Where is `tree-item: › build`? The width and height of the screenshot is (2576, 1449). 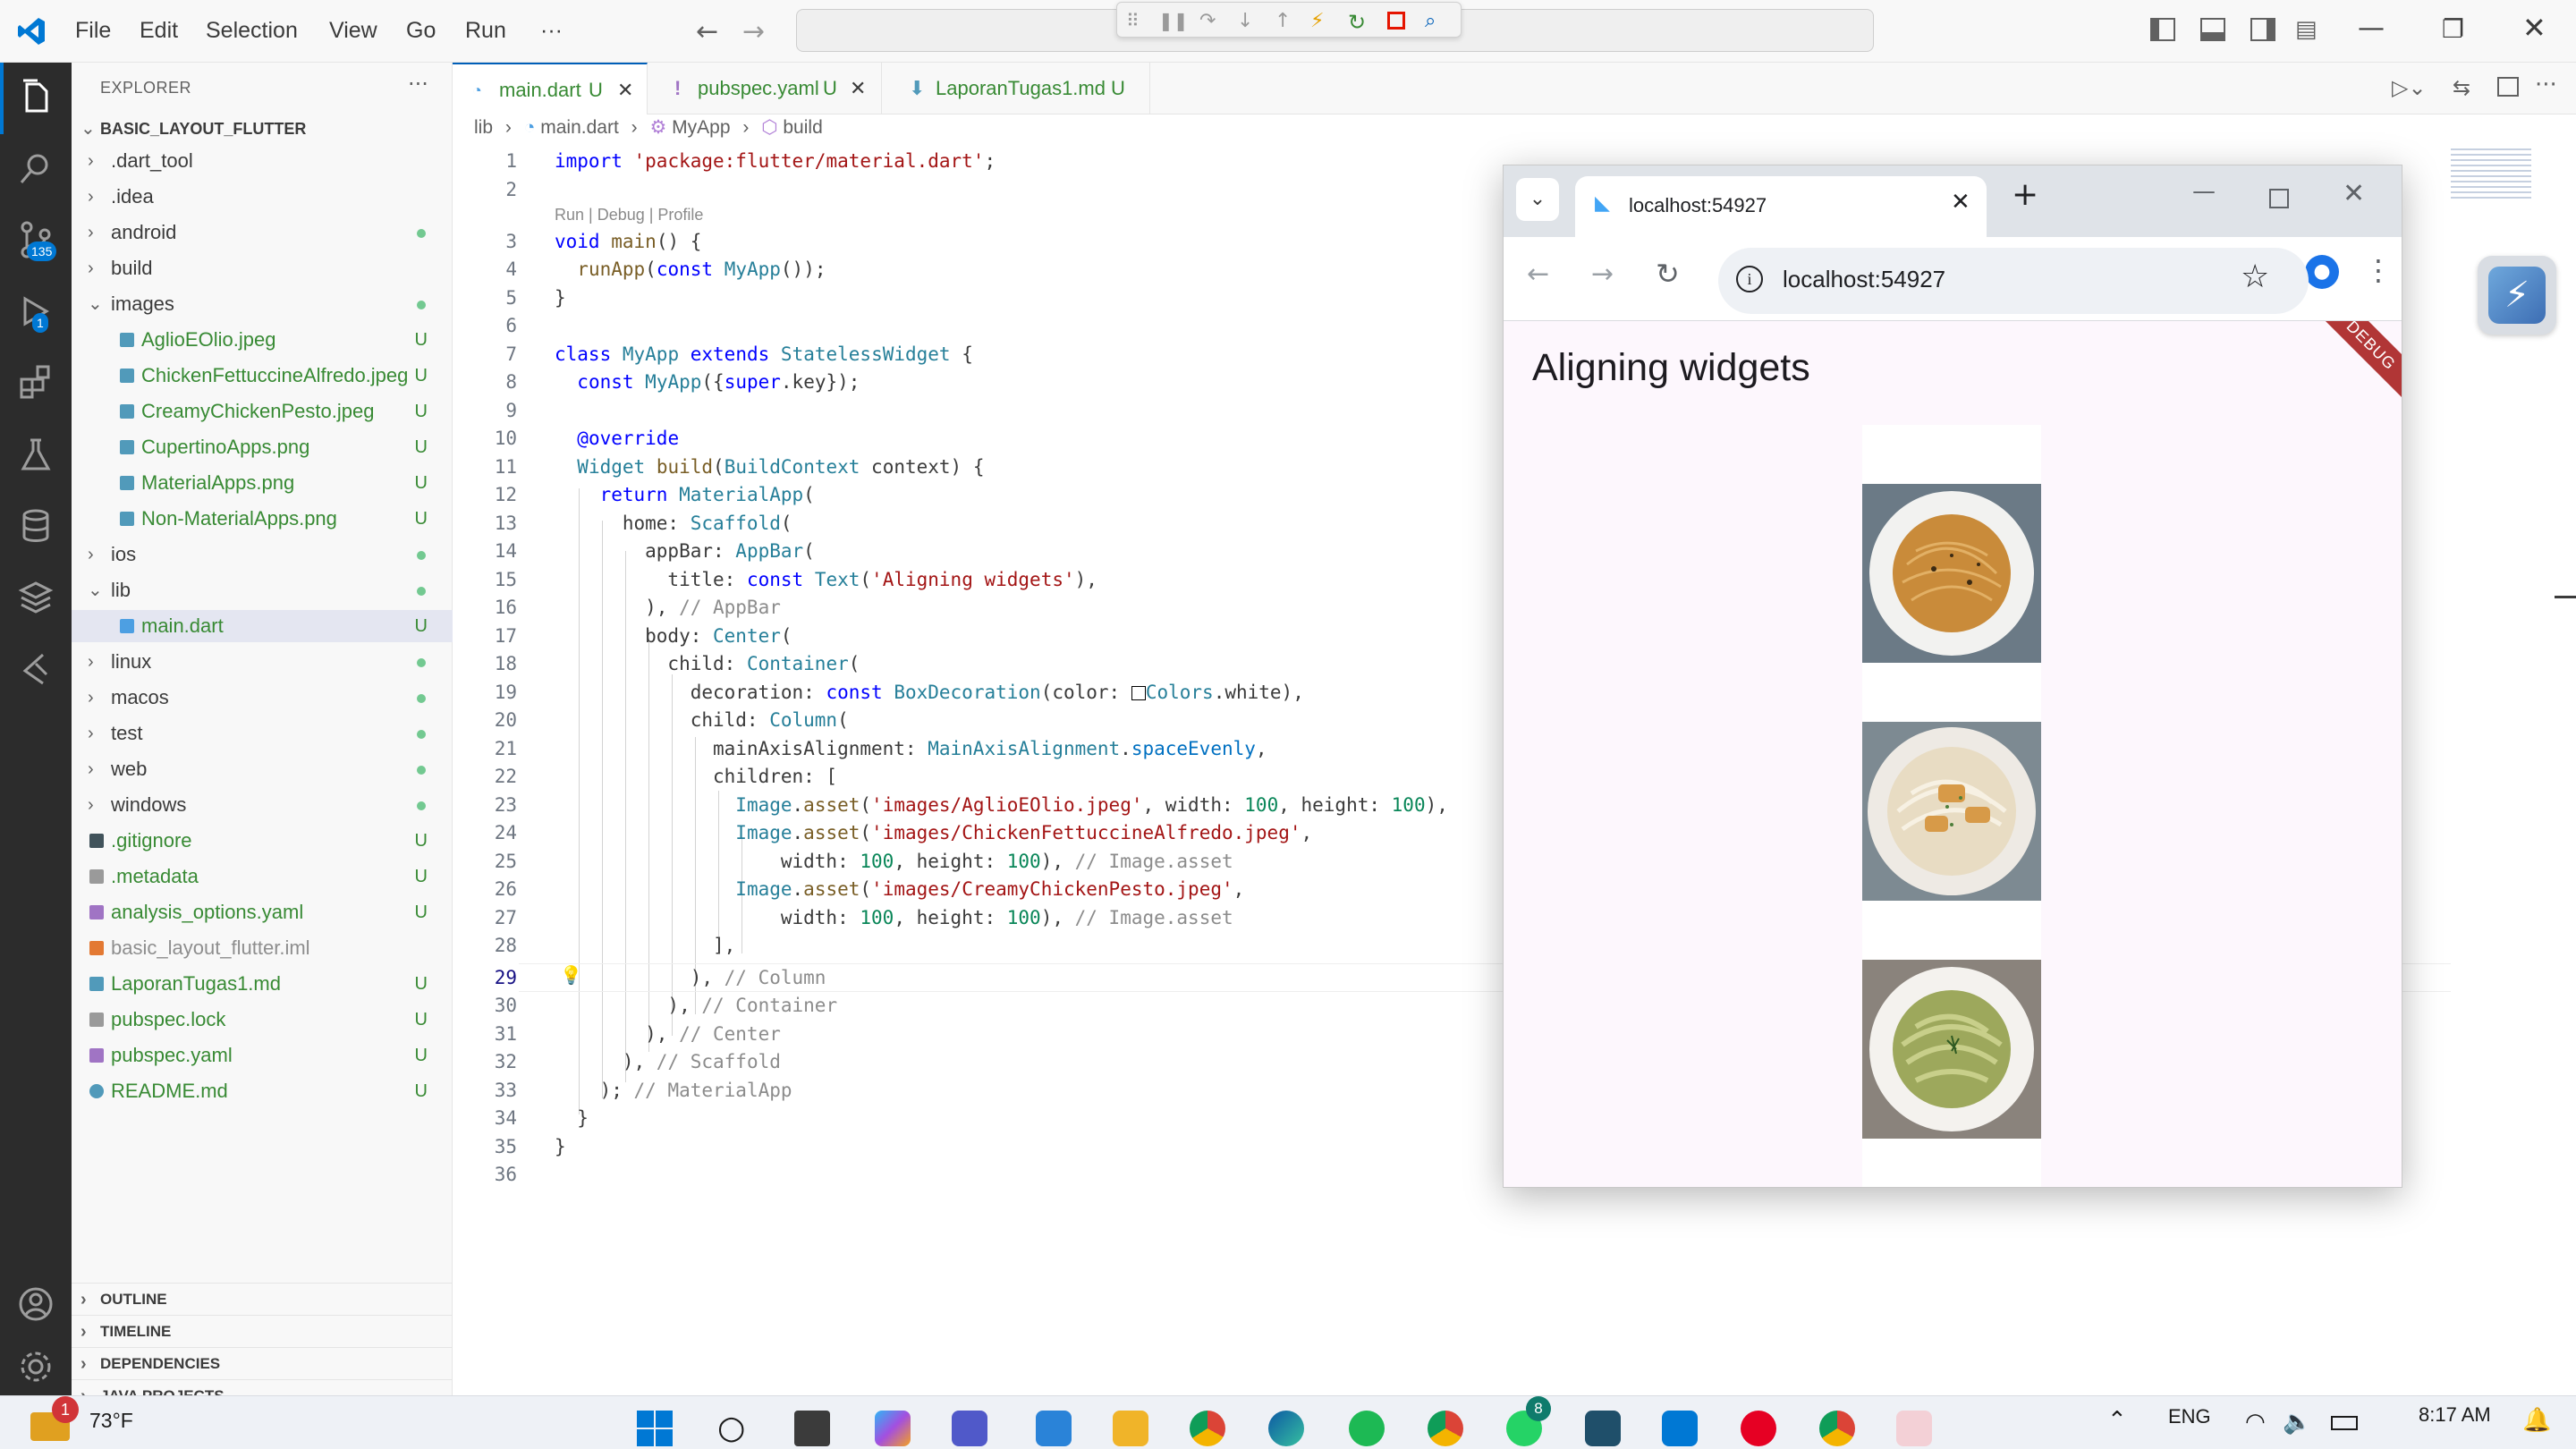
tree-item: › build is located at coordinates (262, 268).